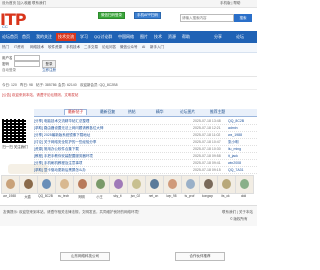 The image size is (320, 270). Describe the element at coordinates (225, 196) in the screenshot. I see `avatar-name: its_ok` at that location.